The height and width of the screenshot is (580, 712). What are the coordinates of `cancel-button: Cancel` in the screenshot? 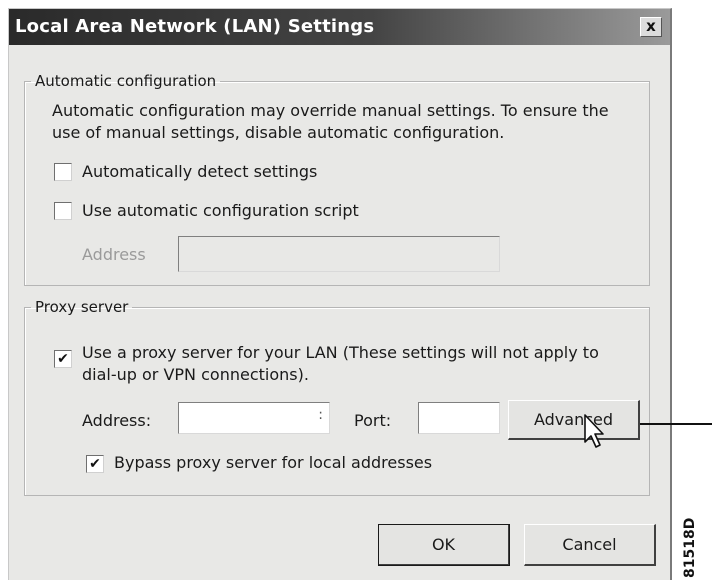 It's located at (590, 545).